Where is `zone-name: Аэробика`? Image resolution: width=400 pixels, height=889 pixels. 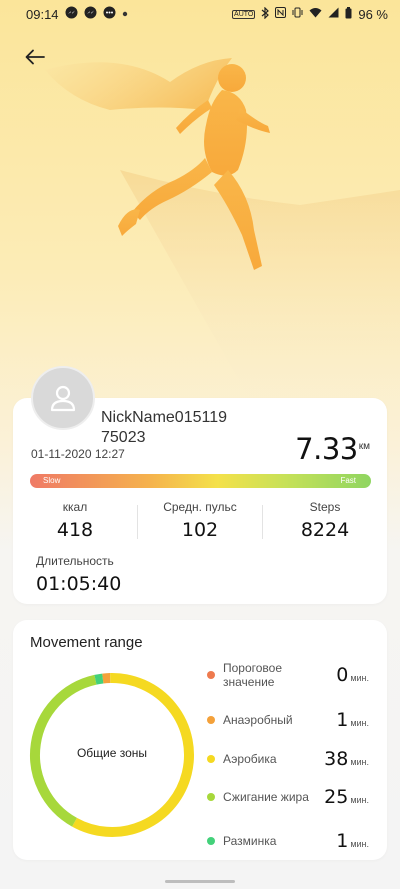
zone-name: Аэробика is located at coordinates (250, 759).